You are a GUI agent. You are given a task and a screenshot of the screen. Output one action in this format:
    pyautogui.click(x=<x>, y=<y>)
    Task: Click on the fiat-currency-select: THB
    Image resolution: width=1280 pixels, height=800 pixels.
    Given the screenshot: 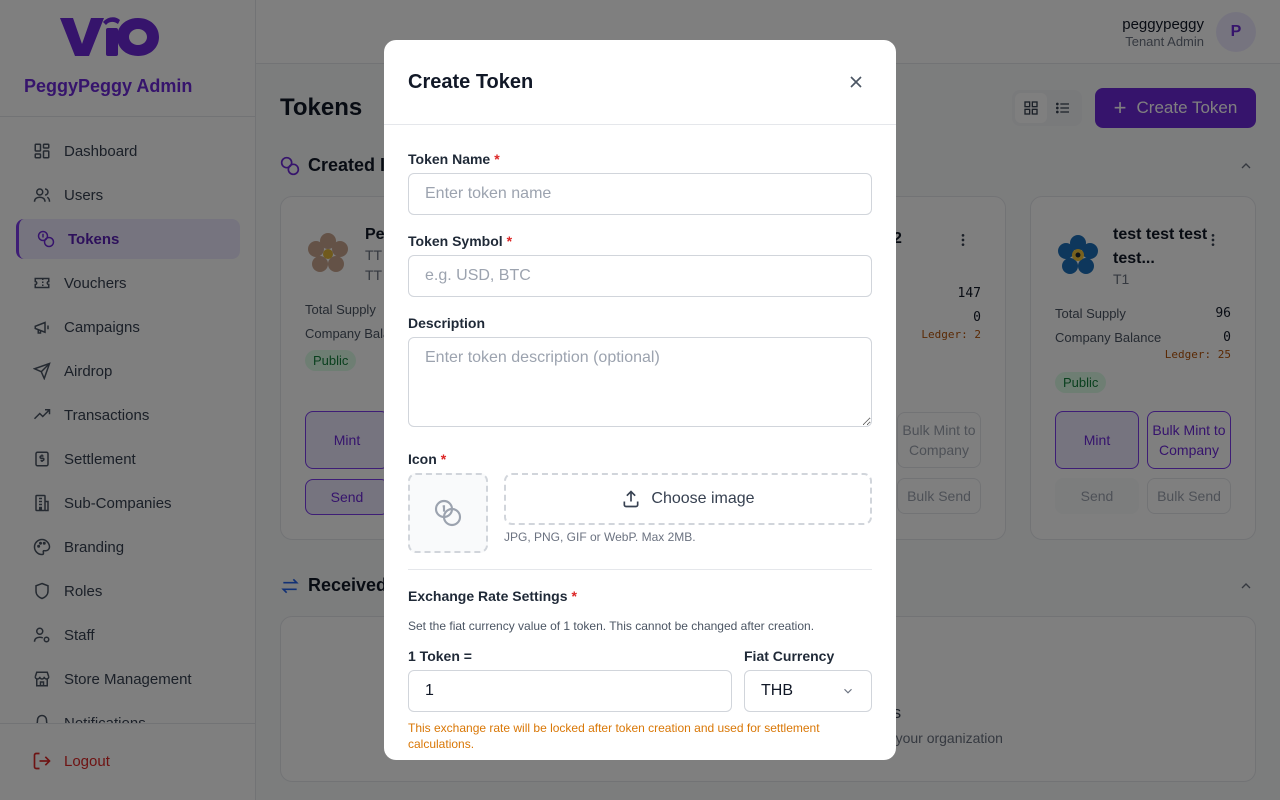 What is the action you would take?
    pyautogui.click(x=808, y=691)
    